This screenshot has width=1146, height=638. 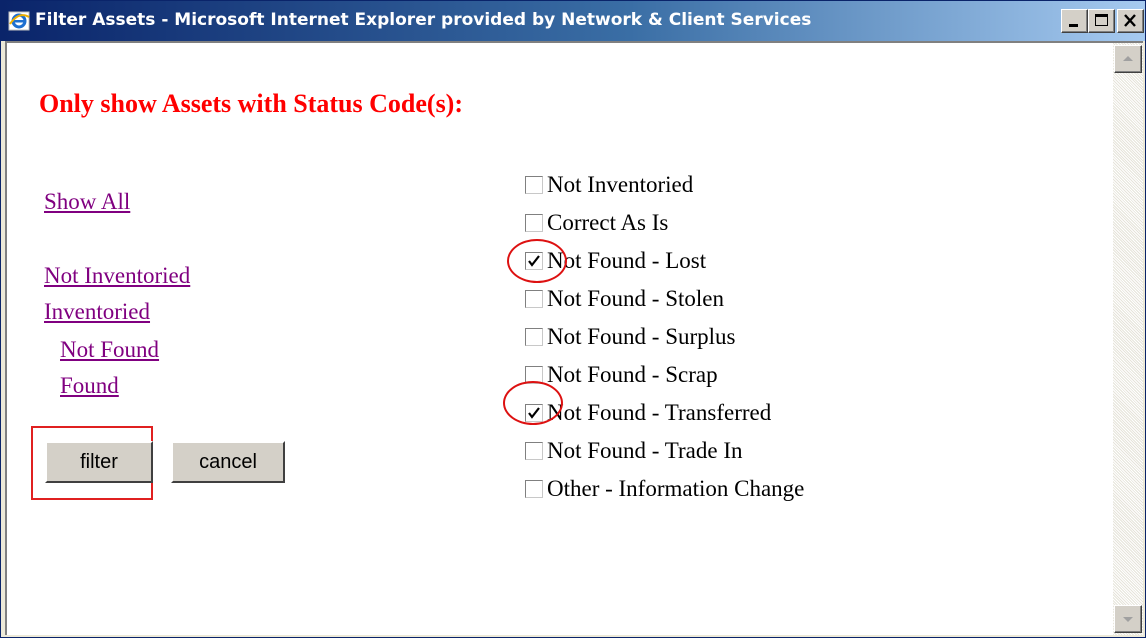 I want to click on status-option-label: Other - Information Change, so click(x=676, y=488).